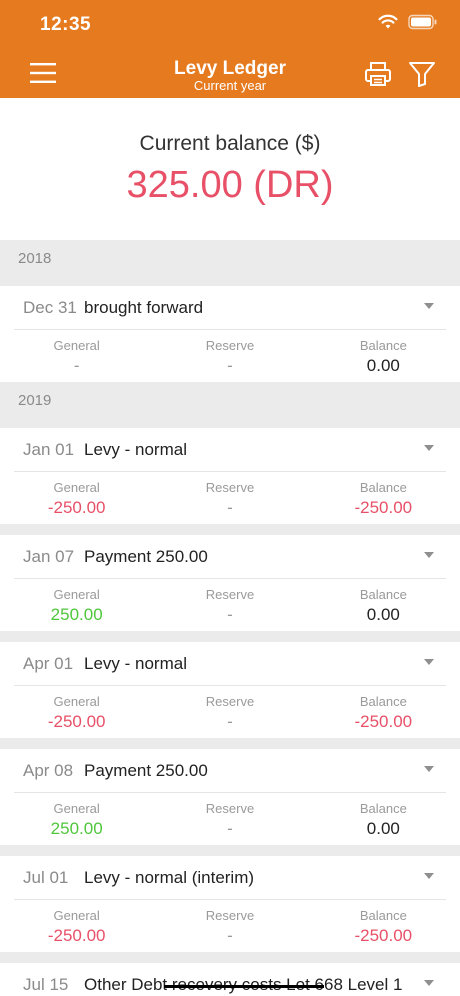 The width and height of the screenshot is (460, 996). Describe the element at coordinates (50, 307) in the screenshot. I see `entry-date: Dec 31` at that location.